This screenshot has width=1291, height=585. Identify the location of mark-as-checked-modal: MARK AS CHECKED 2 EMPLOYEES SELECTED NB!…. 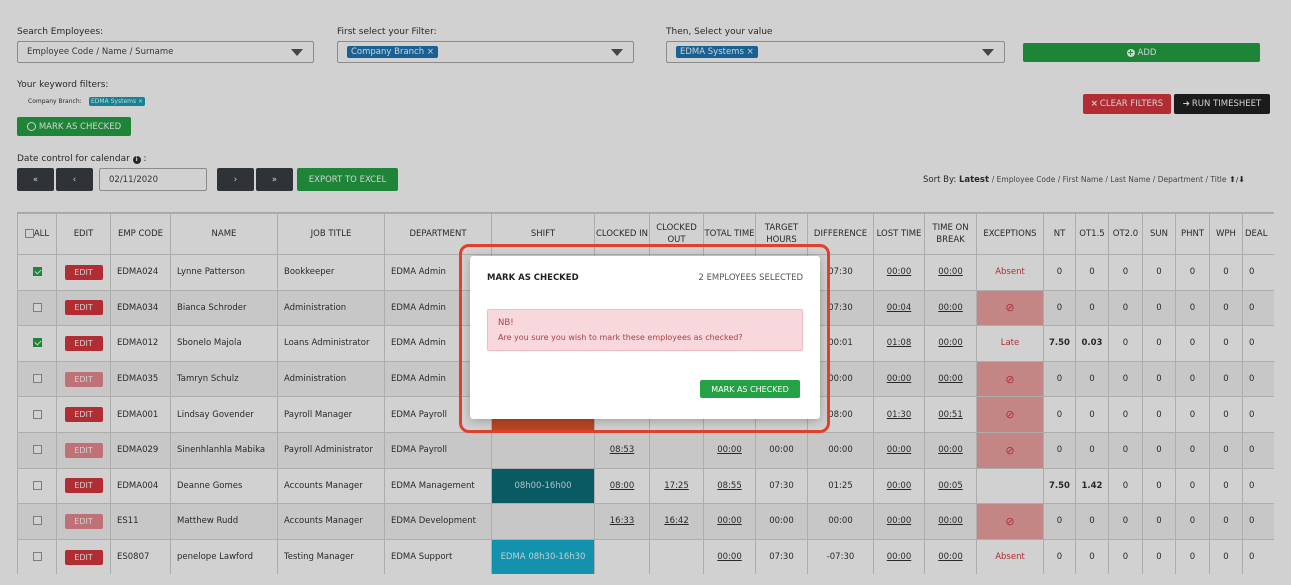
(645, 337).